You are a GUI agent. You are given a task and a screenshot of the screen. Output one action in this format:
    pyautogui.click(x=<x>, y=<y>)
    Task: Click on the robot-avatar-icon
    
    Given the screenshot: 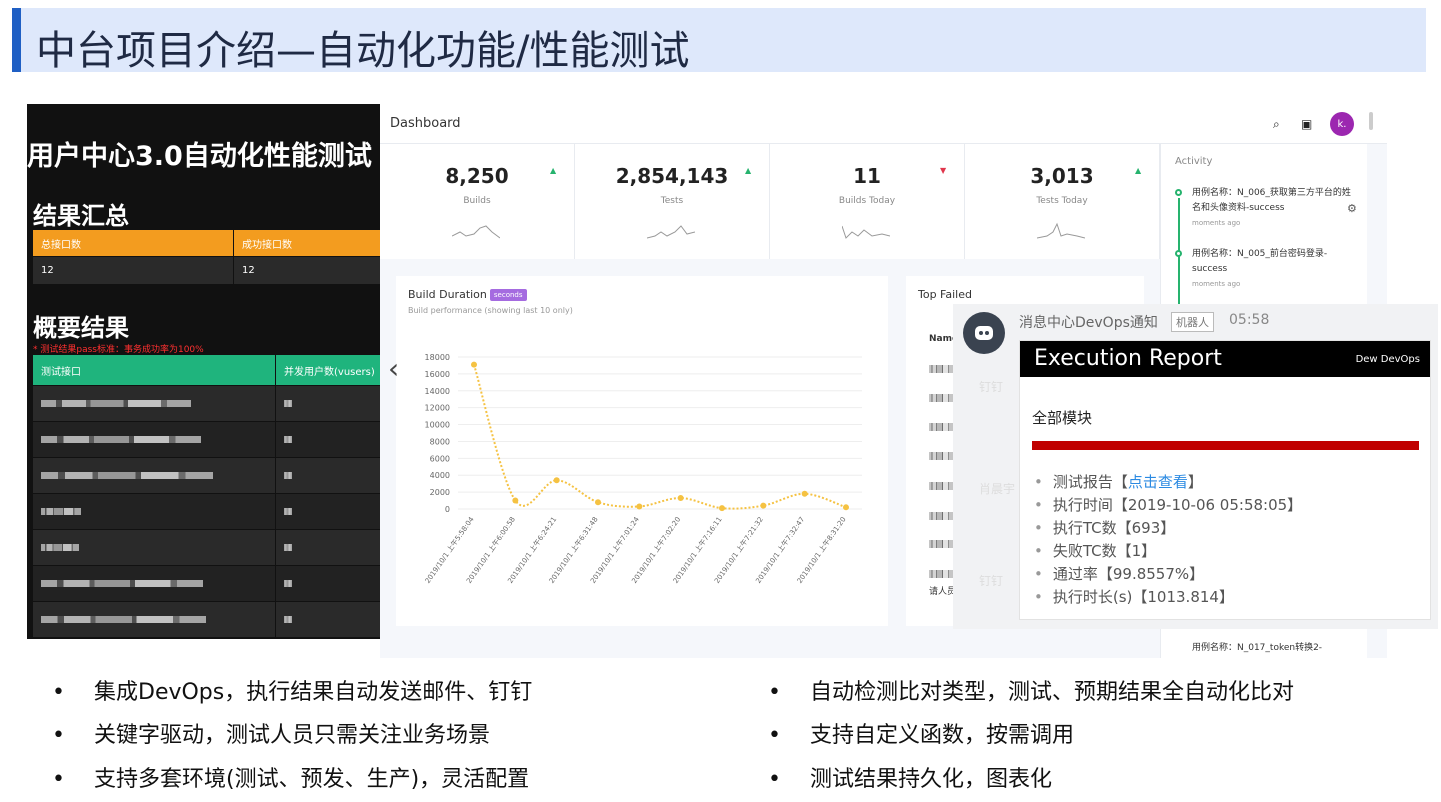 What is the action you would take?
    pyautogui.click(x=984, y=333)
    